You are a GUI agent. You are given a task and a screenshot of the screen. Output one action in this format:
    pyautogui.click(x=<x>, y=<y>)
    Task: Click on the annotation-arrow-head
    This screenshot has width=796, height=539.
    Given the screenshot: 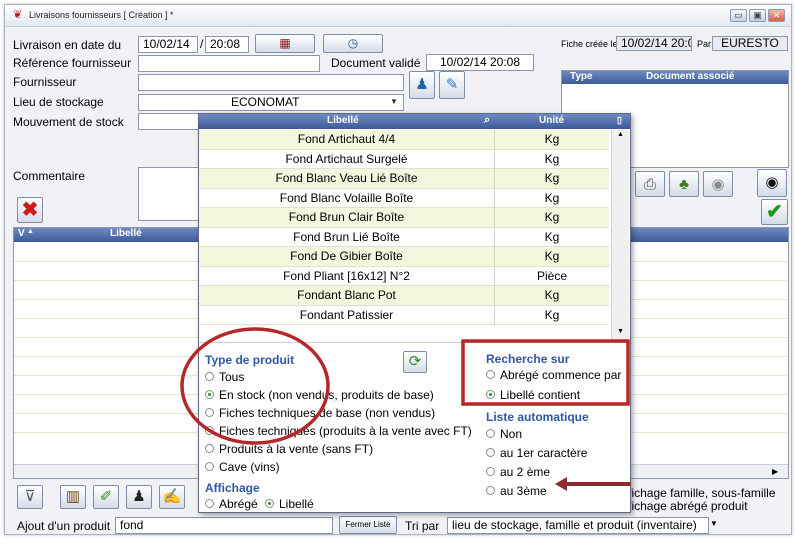 What is the action you would take?
    pyautogui.click(x=561, y=484)
    